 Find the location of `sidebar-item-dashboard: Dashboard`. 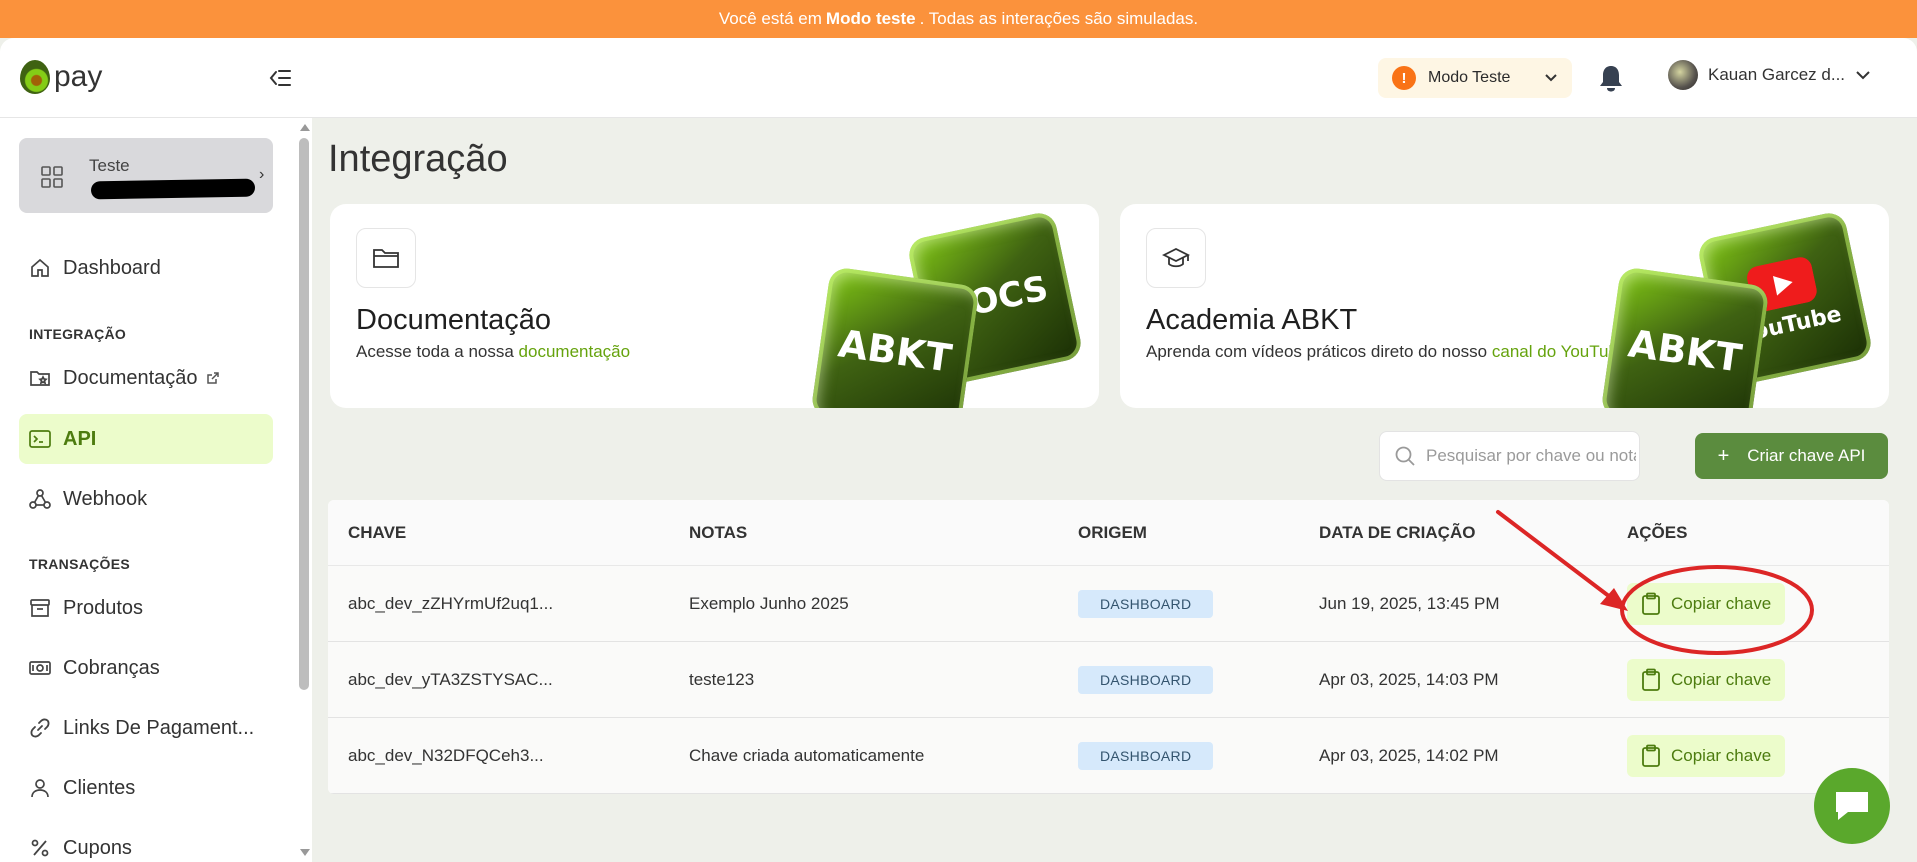

sidebar-item-dashboard: Dashboard is located at coordinates (146, 268).